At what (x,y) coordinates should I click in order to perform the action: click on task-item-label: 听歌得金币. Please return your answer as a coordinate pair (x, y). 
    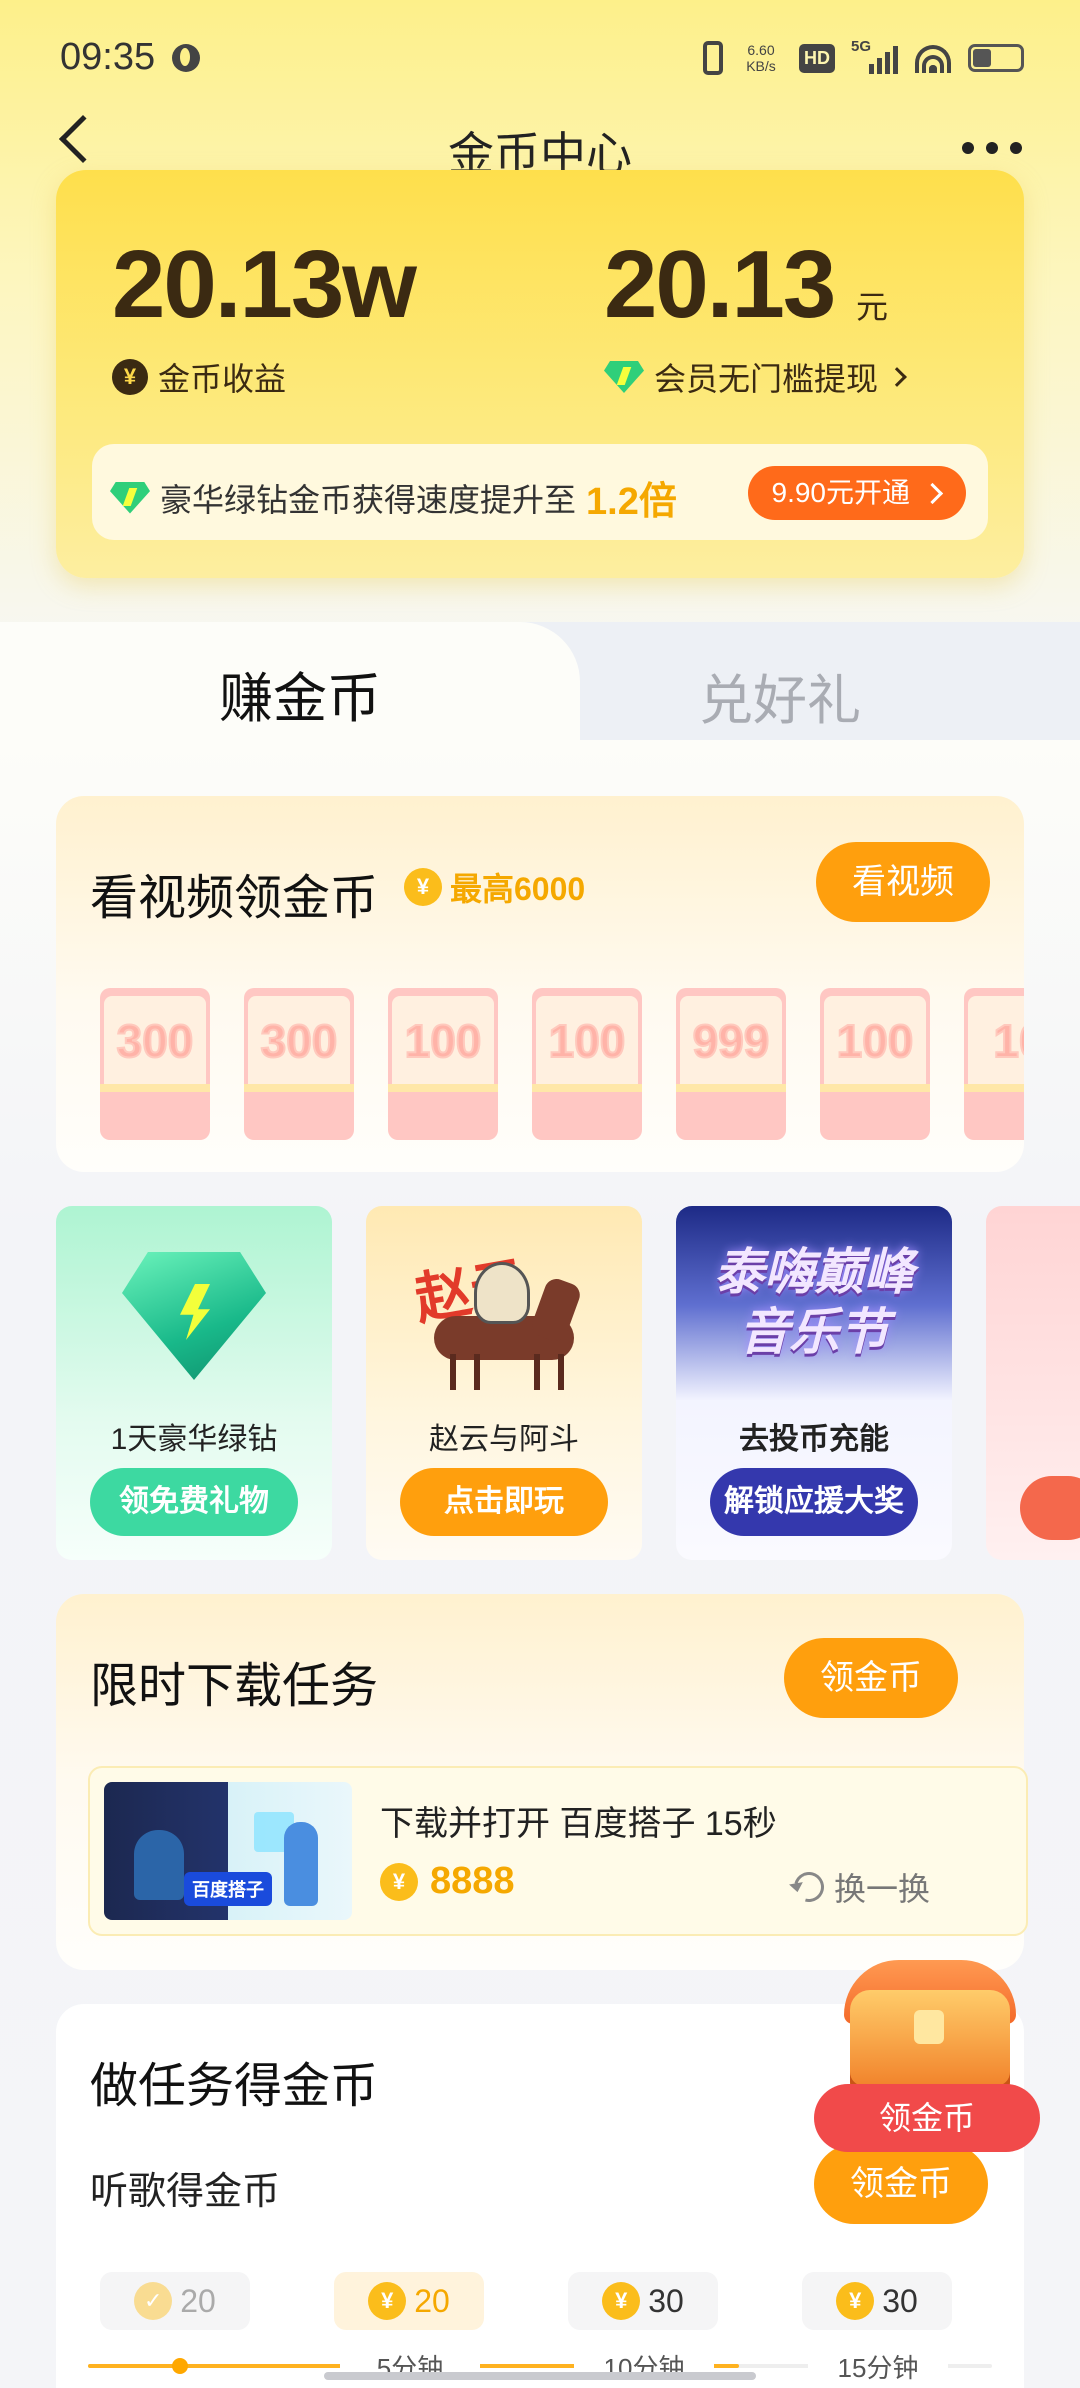
    Looking at the image, I should click on (185, 2192).